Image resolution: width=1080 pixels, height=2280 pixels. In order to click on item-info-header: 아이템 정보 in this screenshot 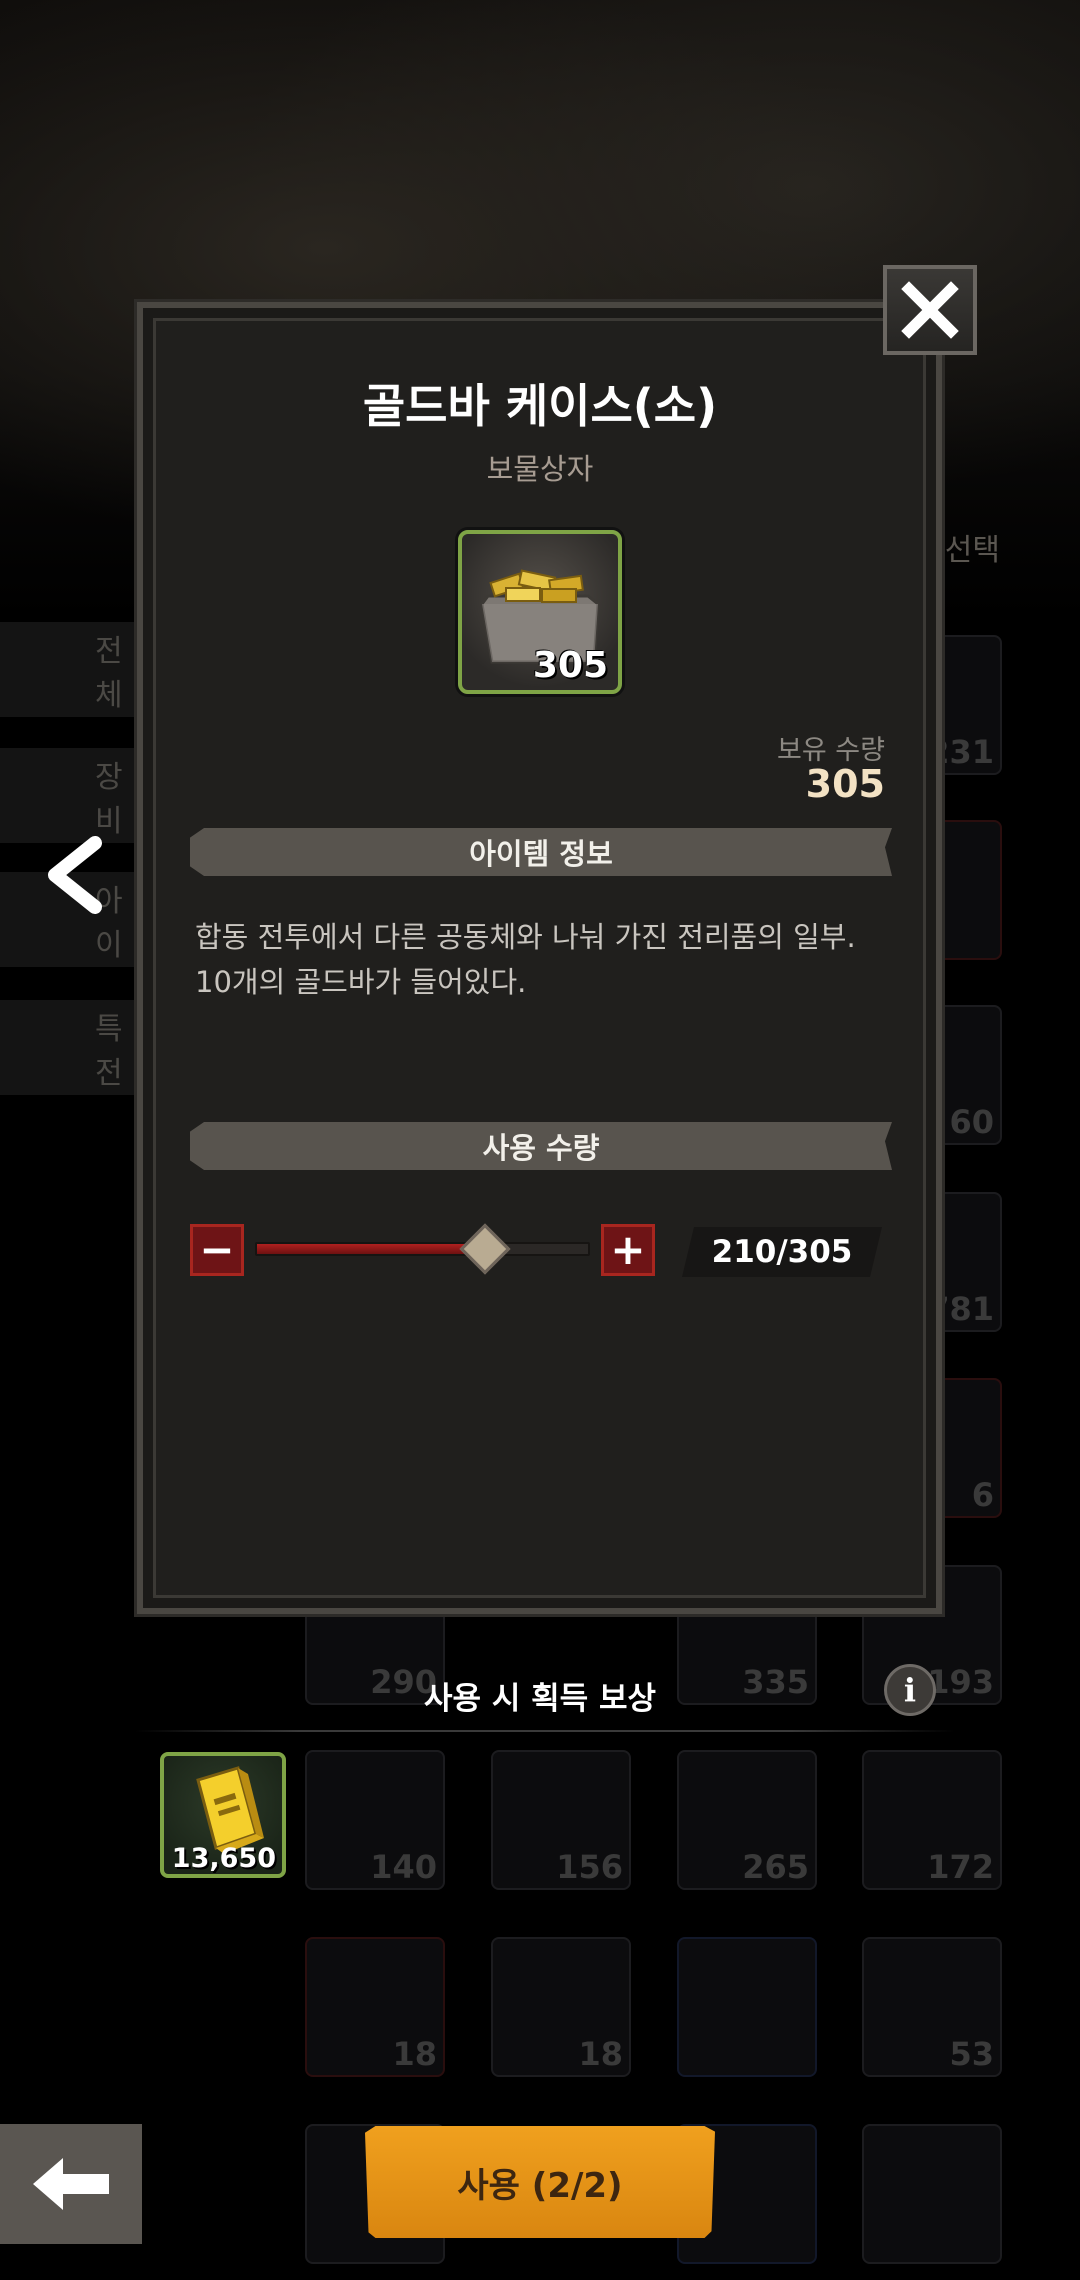, I will do `click(541, 852)`.